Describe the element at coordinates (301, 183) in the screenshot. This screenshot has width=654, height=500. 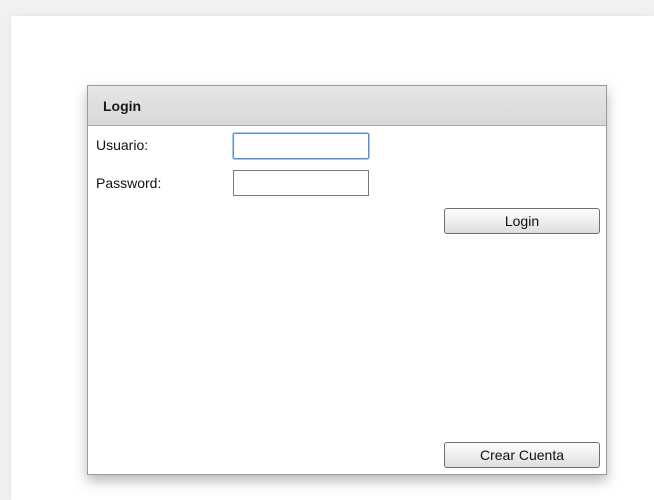
I see `password-input` at that location.